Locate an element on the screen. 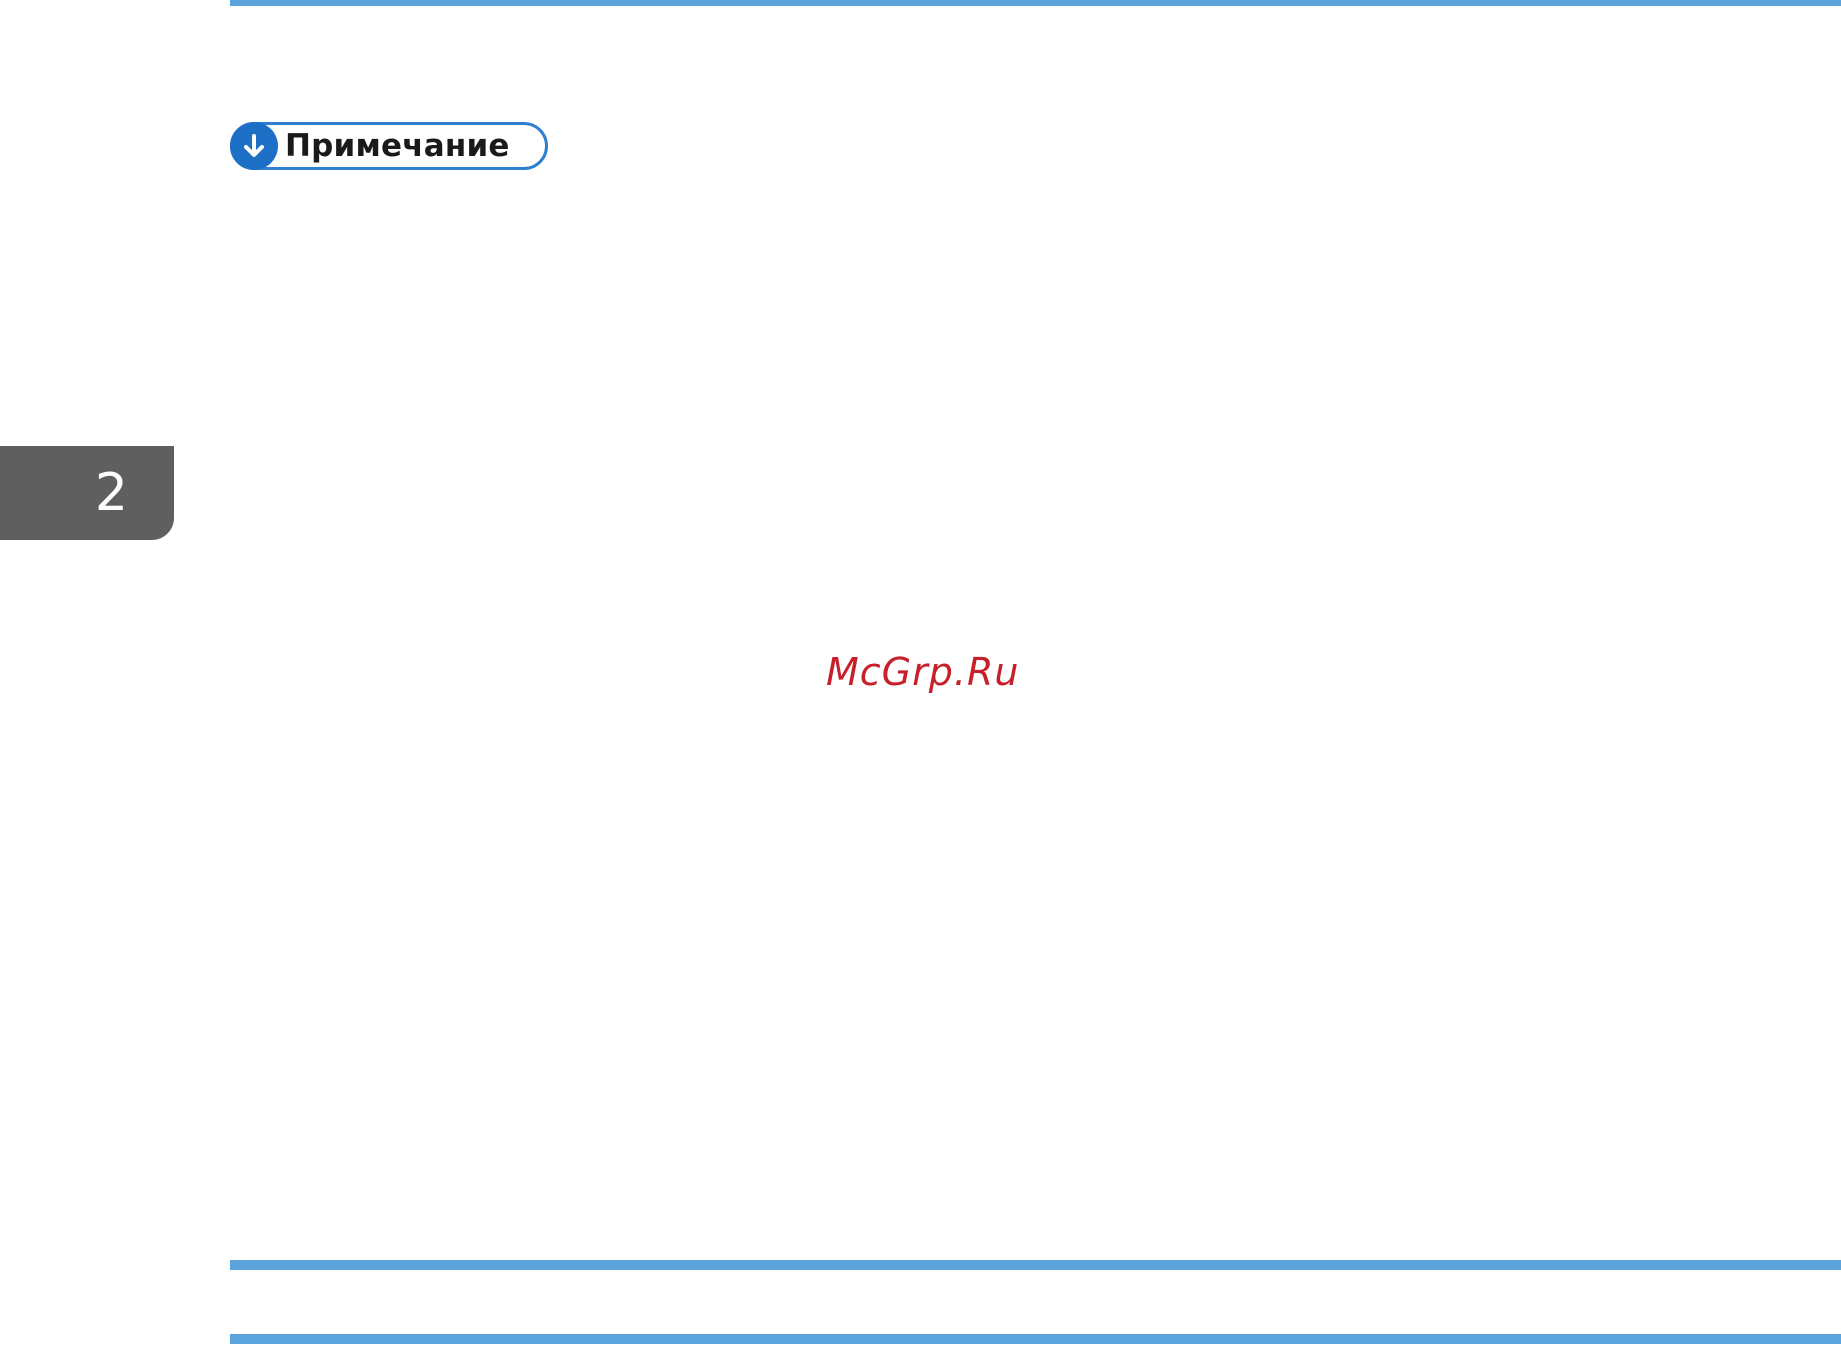  note-title: Примечание is located at coordinates (397, 146).